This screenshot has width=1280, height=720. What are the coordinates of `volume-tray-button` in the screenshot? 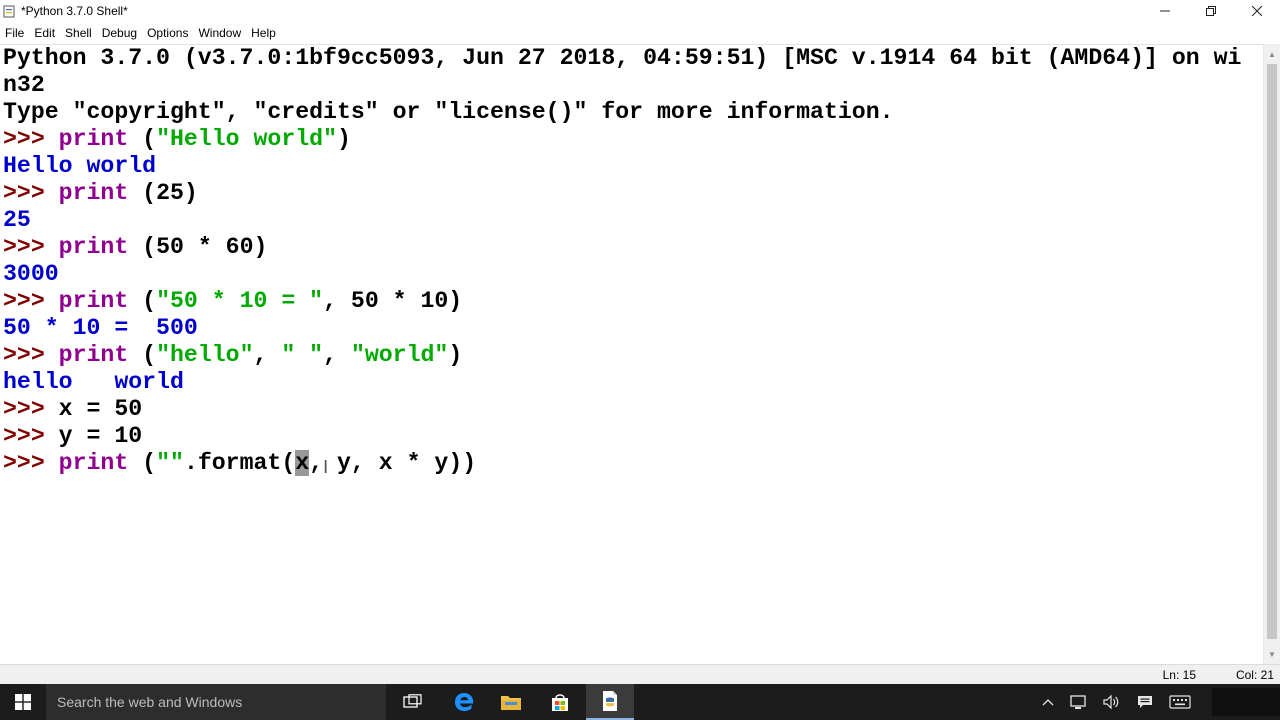 It's located at (1111, 702).